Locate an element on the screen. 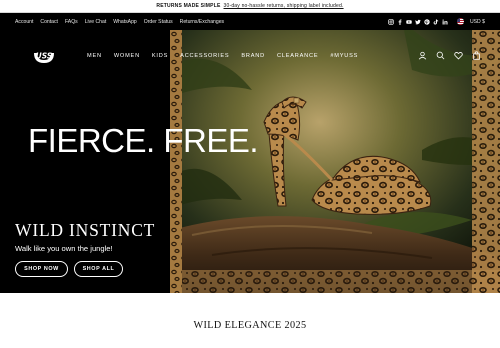  nav-women: WOMEN is located at coordinates (127, 56).